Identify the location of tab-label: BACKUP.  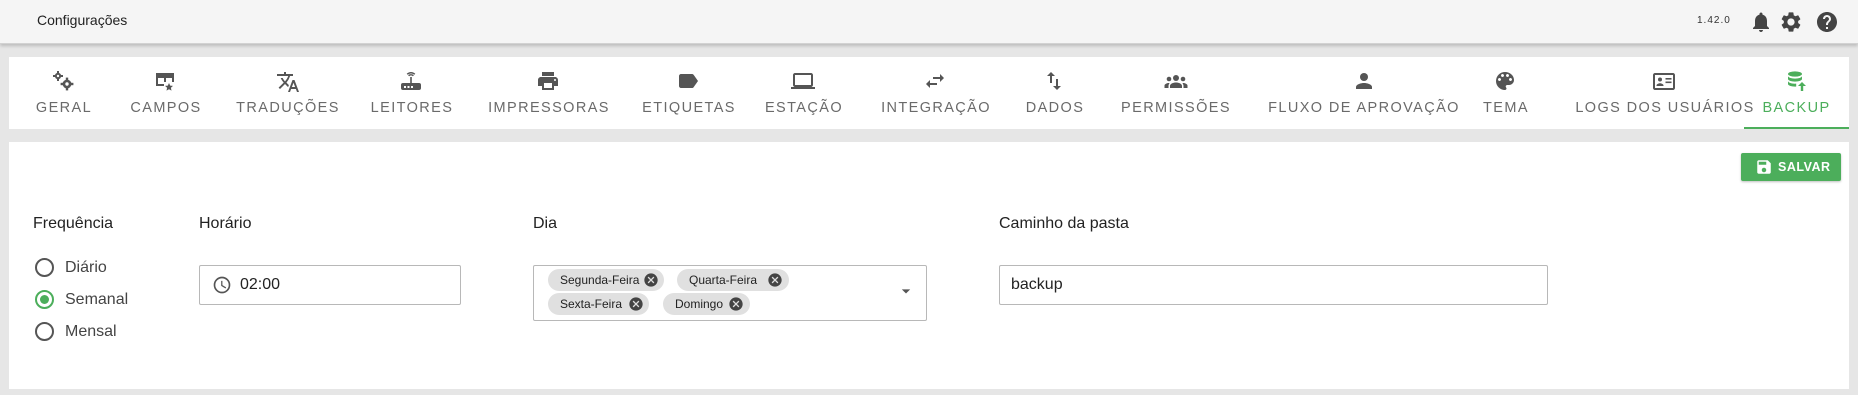
(1796, 108).